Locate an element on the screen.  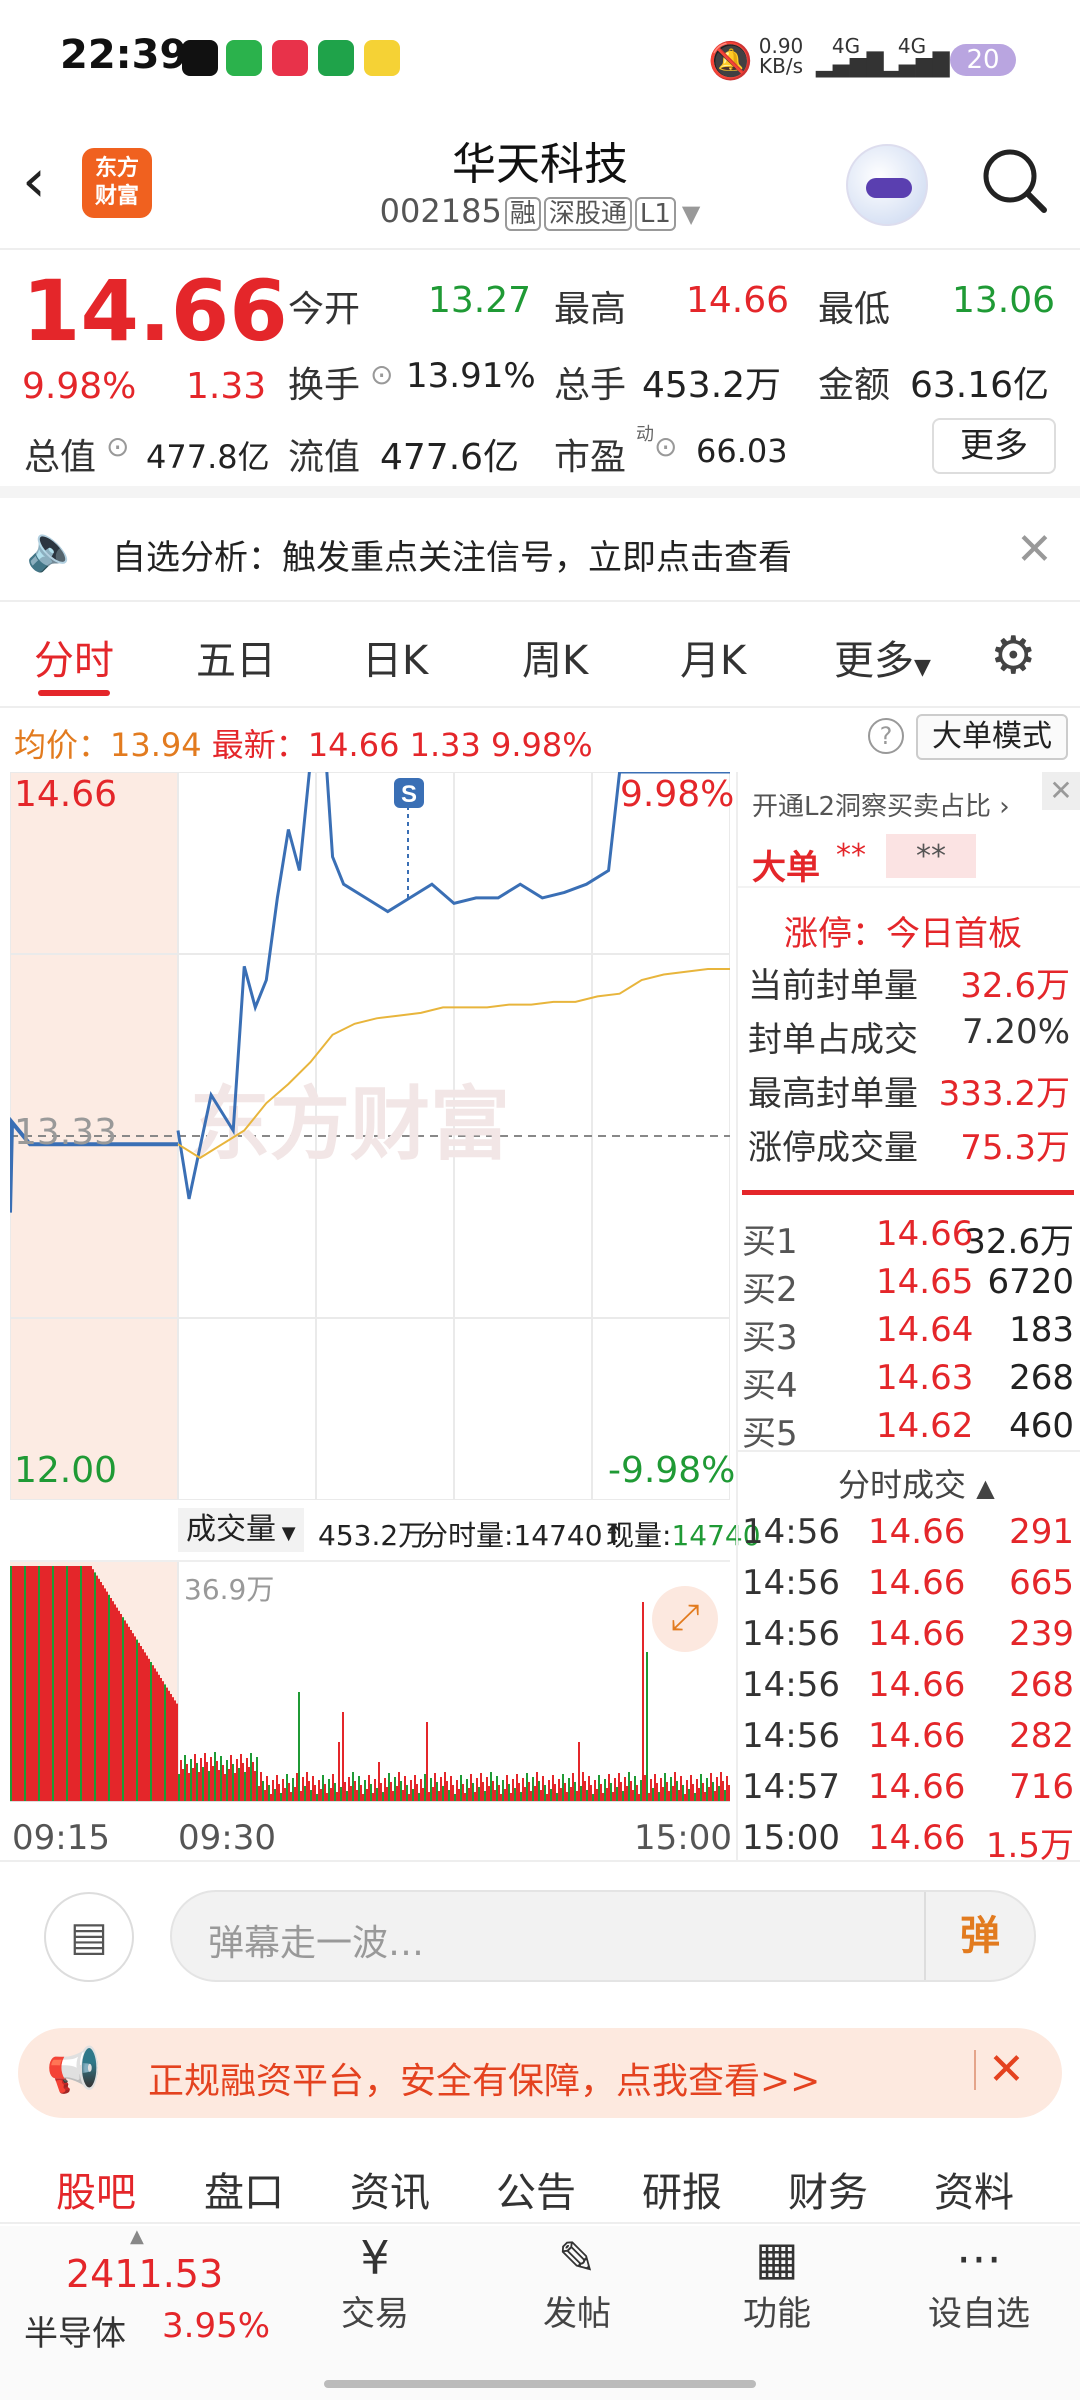
tab-intraday: 分时 is located at coordinates (74, 657).